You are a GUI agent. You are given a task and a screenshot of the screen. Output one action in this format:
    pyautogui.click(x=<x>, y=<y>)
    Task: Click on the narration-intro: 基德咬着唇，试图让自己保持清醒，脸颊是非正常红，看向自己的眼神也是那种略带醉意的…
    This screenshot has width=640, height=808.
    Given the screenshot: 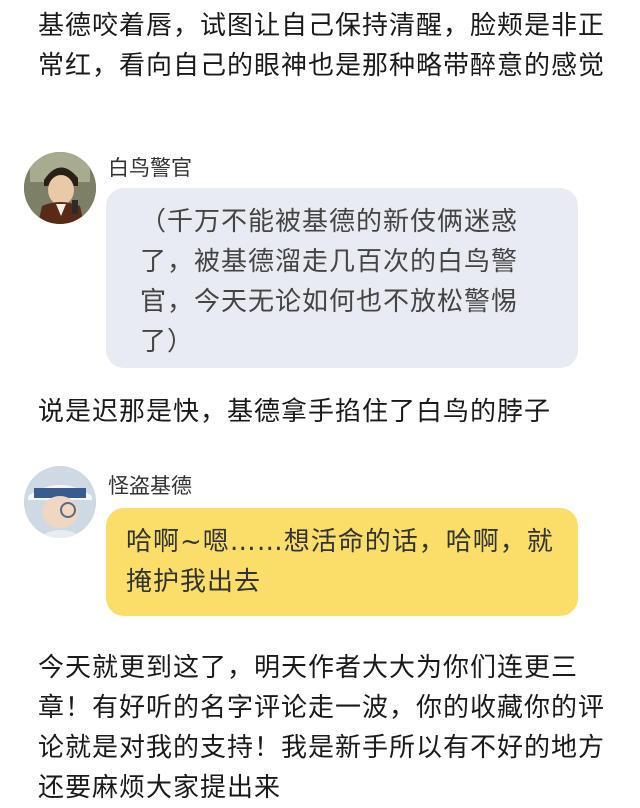 What is the action you would take?
    pyautogui.click(x=322, y=46)
    